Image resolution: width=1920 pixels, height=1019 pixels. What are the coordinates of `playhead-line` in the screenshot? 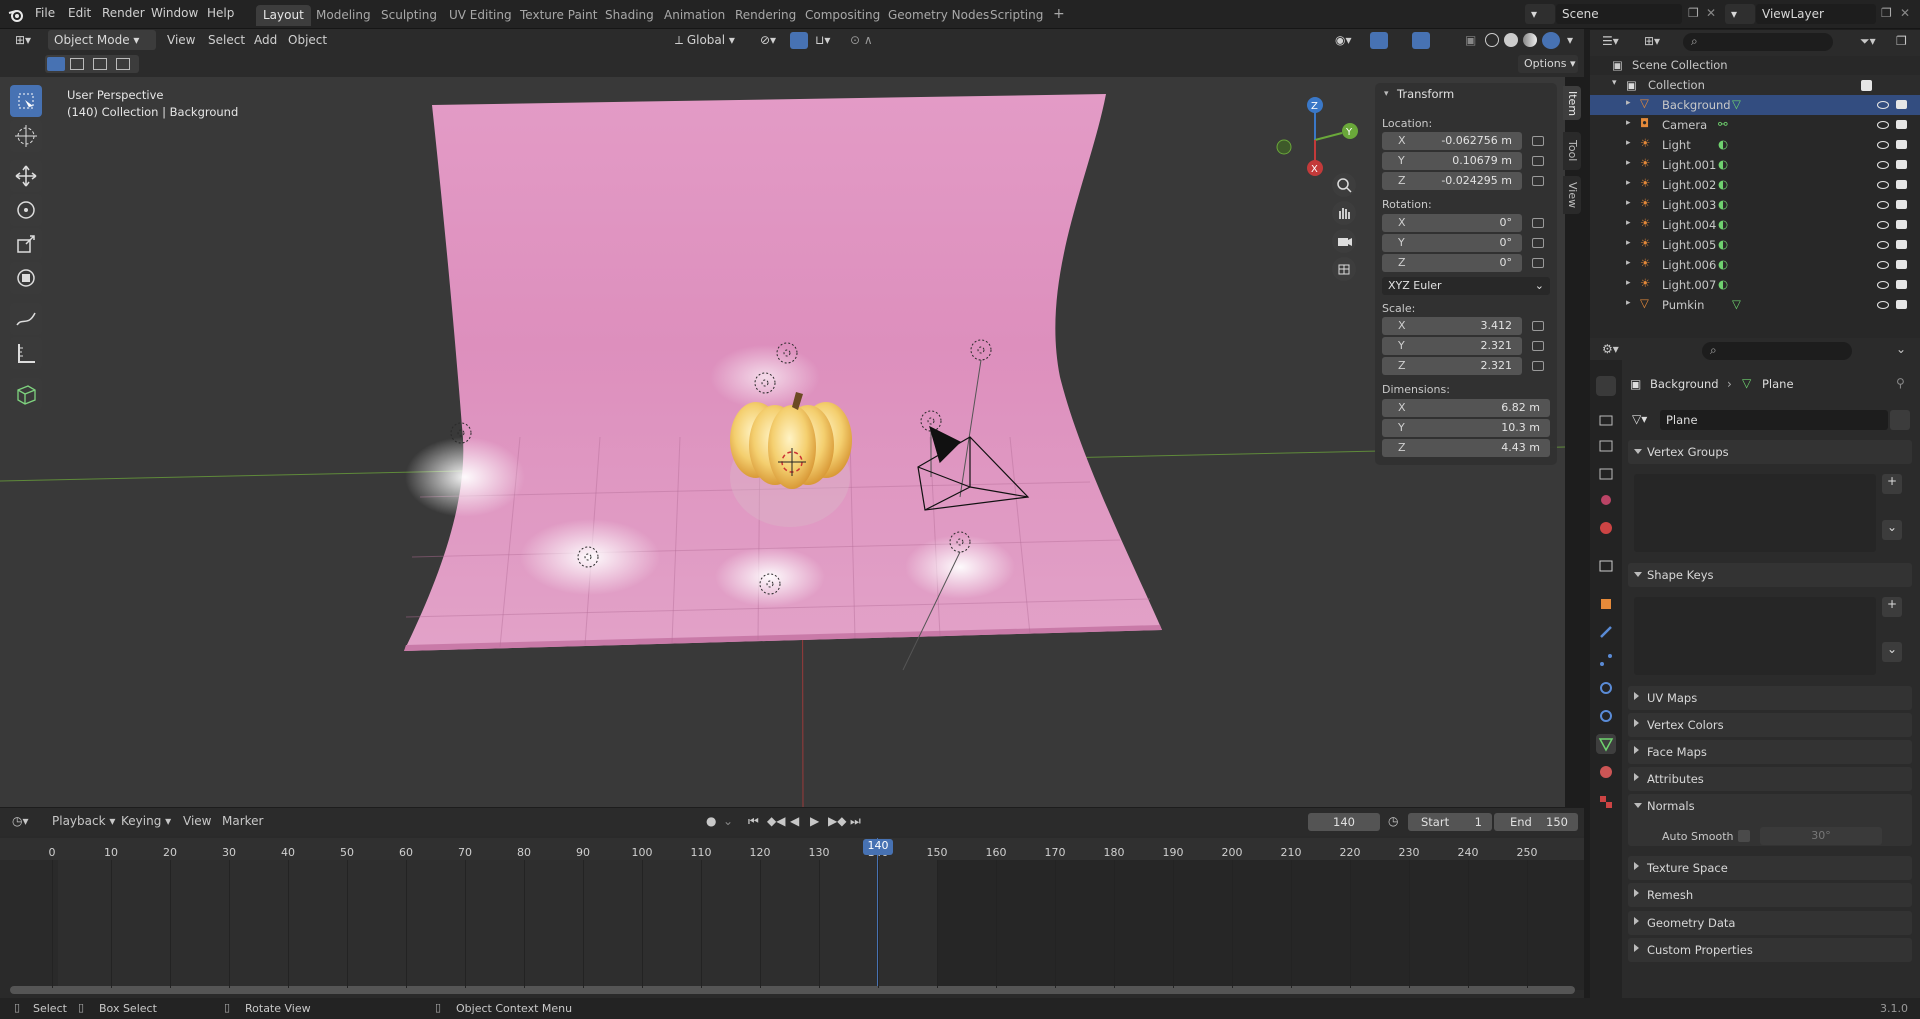 It's located at (877, 912).